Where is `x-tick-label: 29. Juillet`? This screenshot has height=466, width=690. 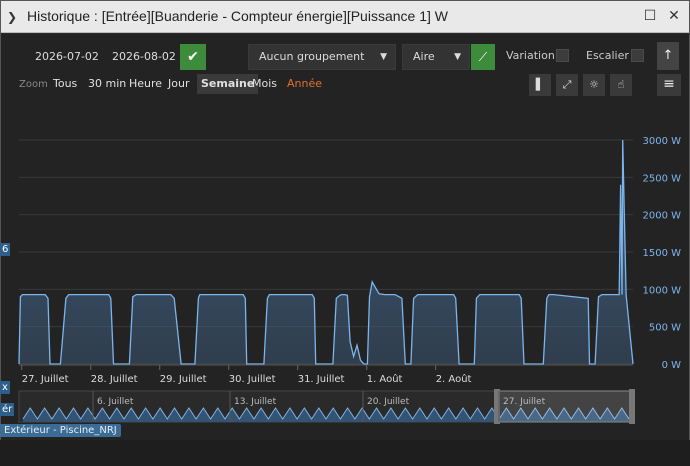
x-tick-label: 29. Juillet is located at coordinates (183, 379).